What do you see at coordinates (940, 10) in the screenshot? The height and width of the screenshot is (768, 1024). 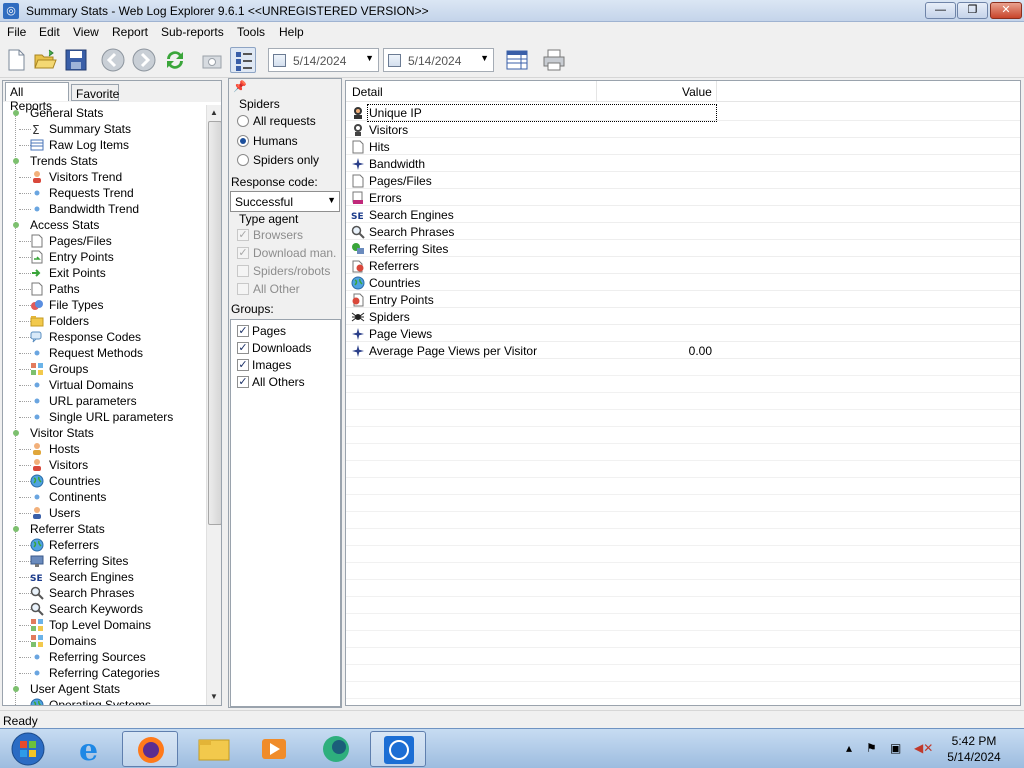 I see `minimize-button: —` at bounding box center [940, 10].